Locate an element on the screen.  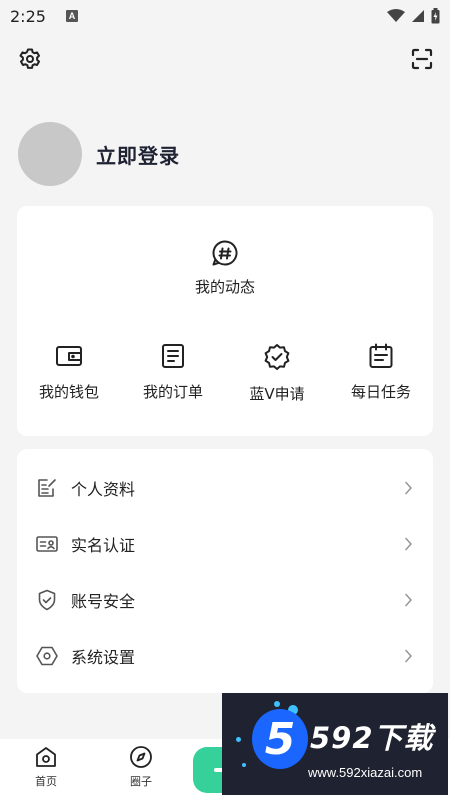
id-card-icon is located at coordinates (47, 544).